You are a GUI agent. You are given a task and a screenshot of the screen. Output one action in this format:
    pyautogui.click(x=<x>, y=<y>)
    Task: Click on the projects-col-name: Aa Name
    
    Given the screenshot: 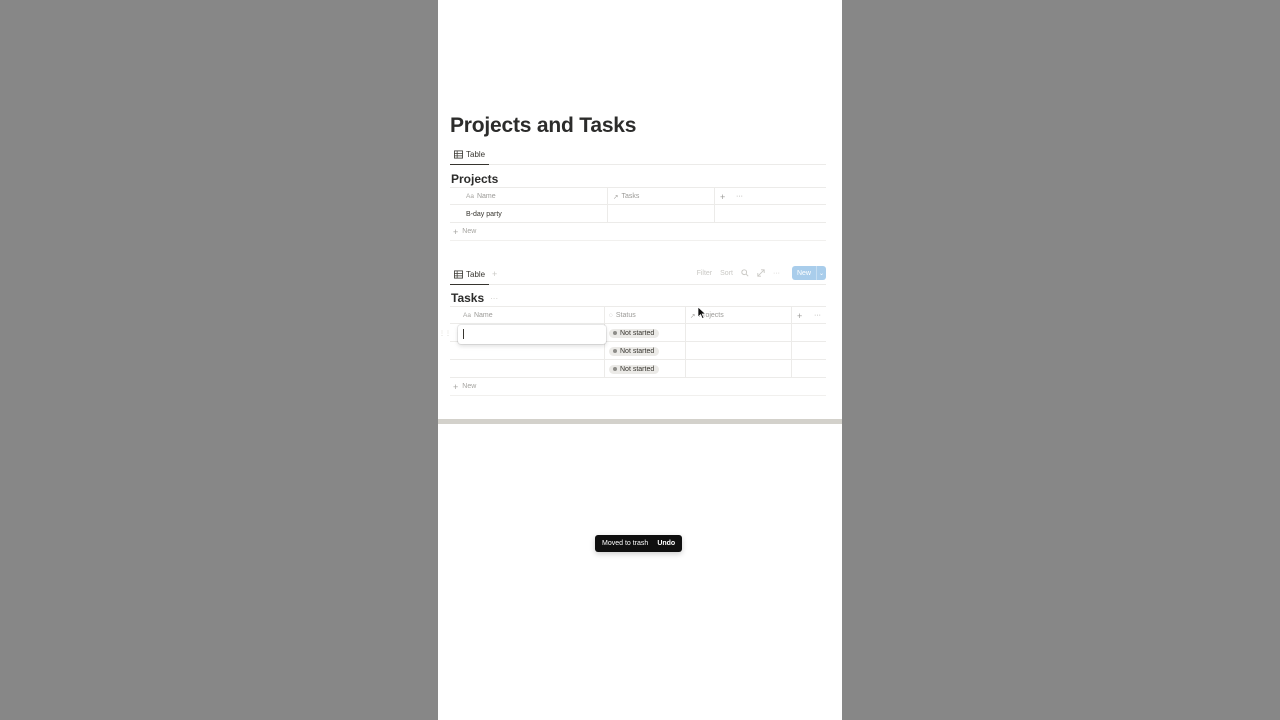 What is the action you would take?
    pyautogui.click(x=481, y=196)
    